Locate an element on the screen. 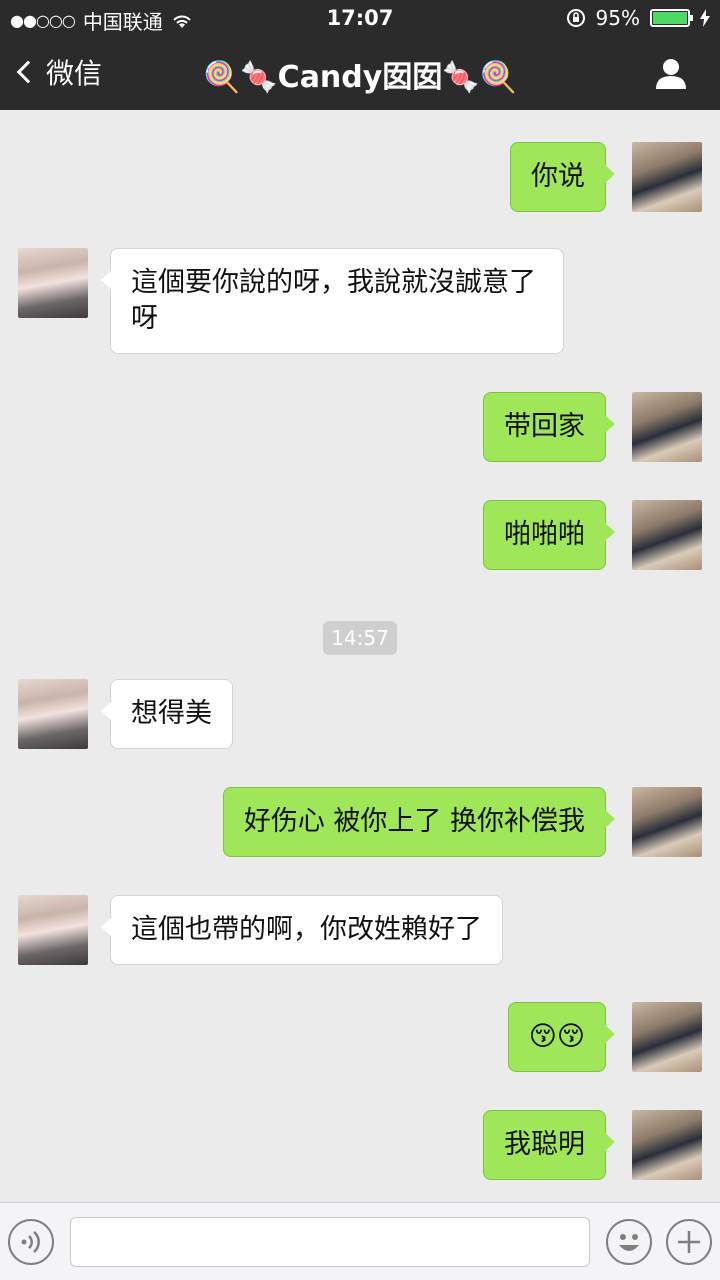 The image size is (720, 1280). battery-fill is located at coordinates (670, 18).